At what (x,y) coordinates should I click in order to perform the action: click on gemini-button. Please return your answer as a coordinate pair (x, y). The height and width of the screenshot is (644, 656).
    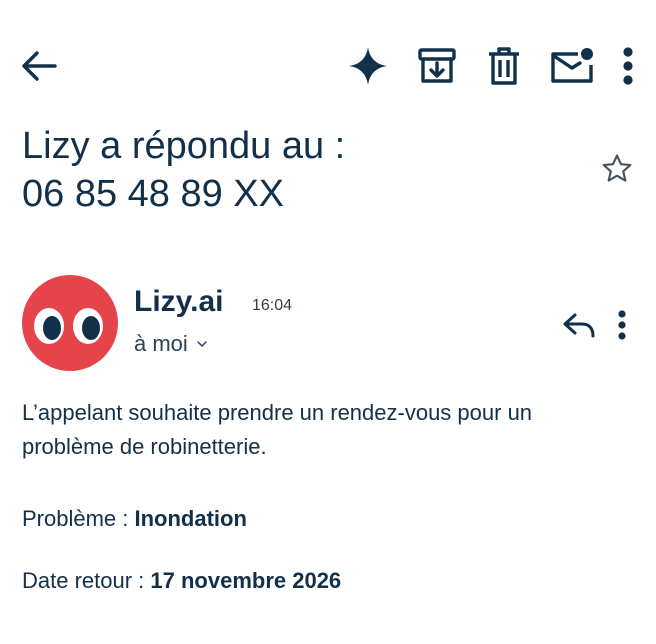
    Looking at the image, I should click on (368, 66).